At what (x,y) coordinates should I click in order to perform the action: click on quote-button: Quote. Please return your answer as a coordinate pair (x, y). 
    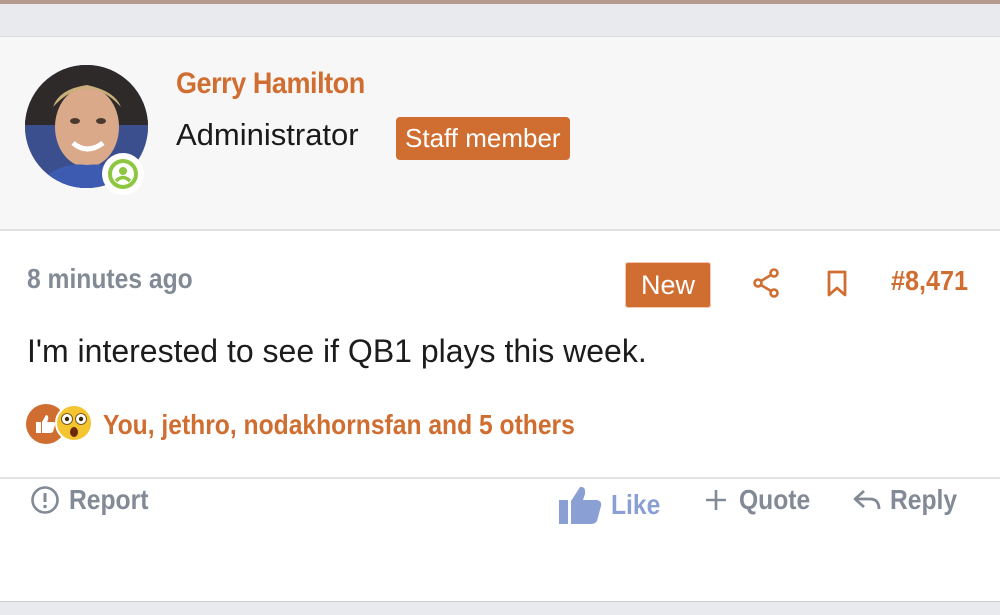
    Looking at the image, I should click on (762, 500).